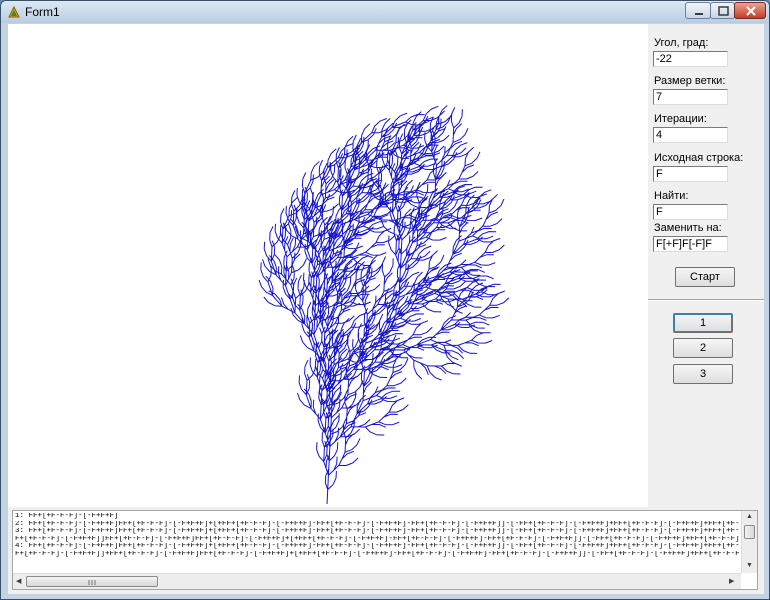 The height and width of the screenshot is (600, 770). I want to click on close-button, so click(750, 10).